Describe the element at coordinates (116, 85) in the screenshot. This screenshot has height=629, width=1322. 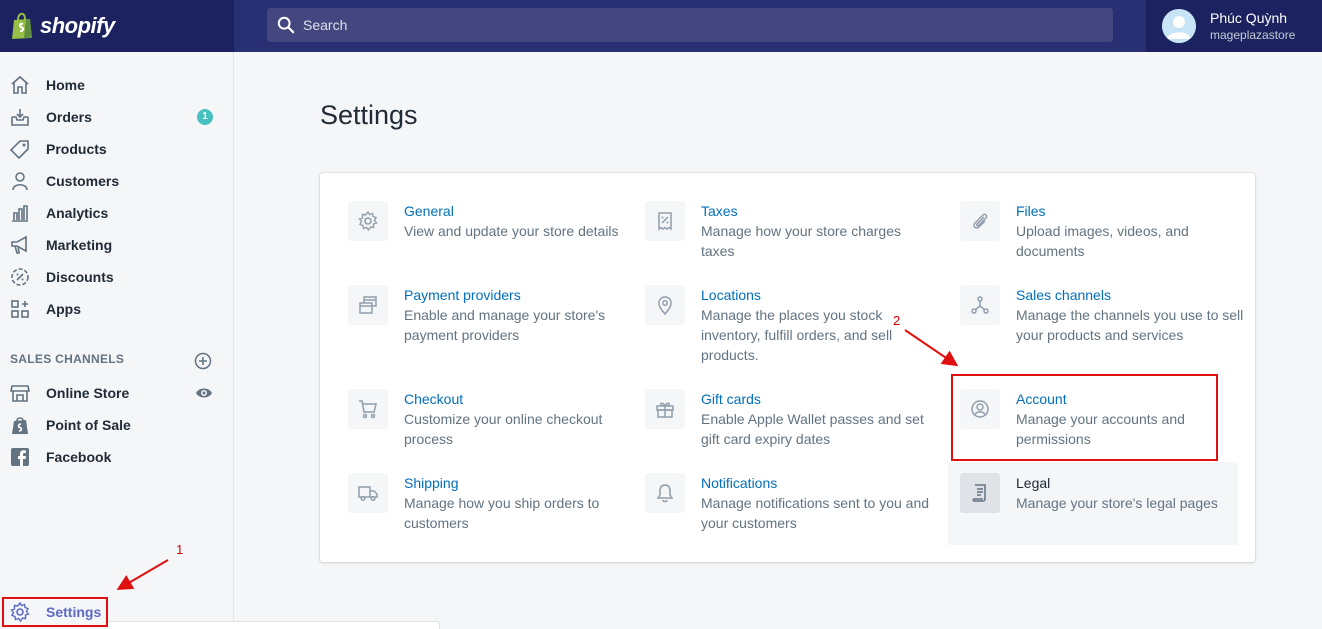
I see `sidebar-item-home: Home` at that location.